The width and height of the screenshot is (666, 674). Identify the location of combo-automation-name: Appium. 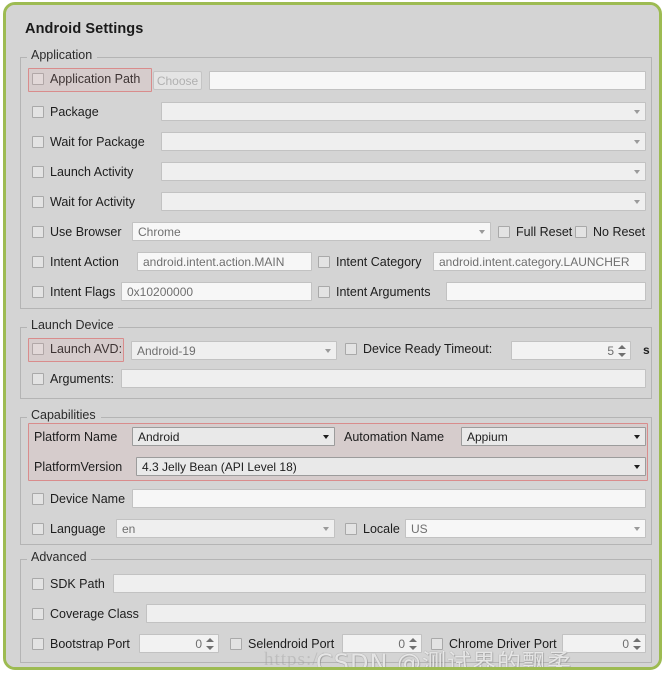
(553, 436).